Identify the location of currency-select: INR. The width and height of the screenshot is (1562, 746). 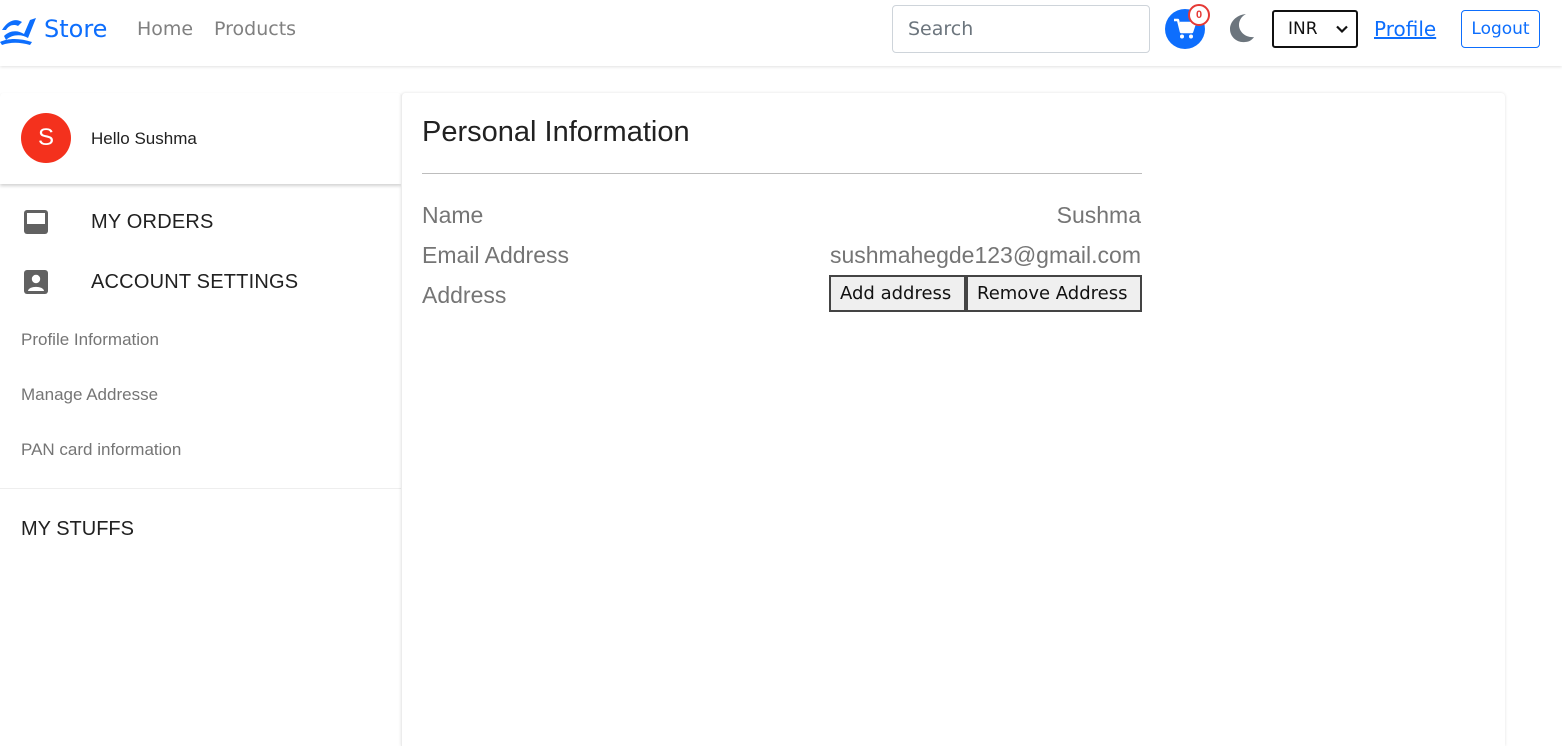
(1315, 29).